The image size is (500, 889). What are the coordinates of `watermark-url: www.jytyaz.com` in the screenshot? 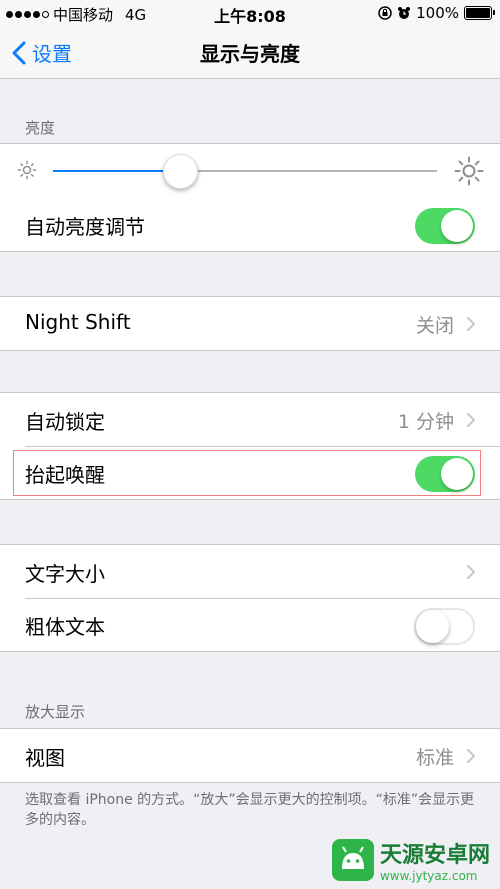 It's located at (428, 876).